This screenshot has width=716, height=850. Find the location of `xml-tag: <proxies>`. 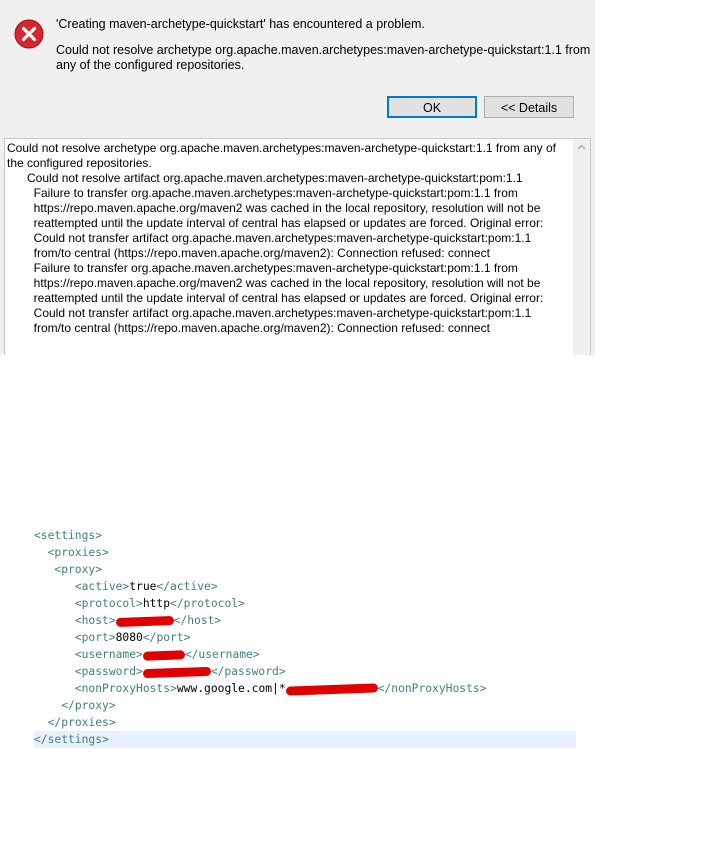

xml-tag: <proxies> is located at coordinates (78, 552).